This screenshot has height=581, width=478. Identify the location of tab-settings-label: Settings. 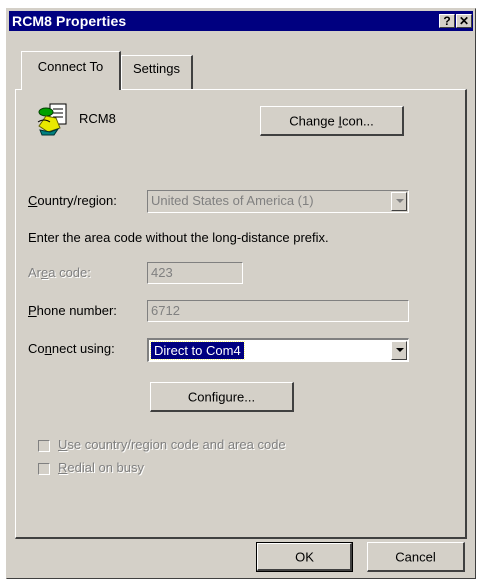
(156, 68).